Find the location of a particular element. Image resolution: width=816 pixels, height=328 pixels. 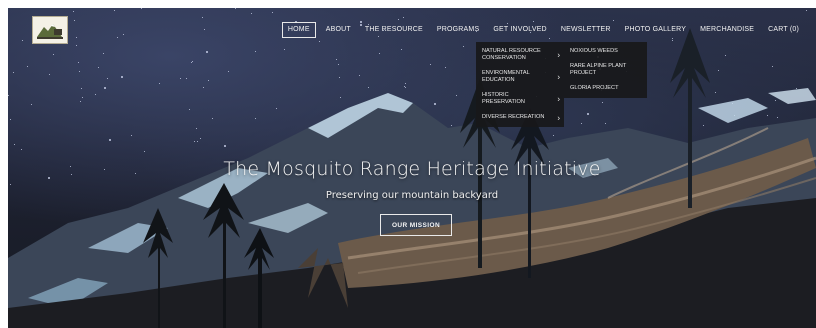

hero-title: The Mosquito Range Heritage Initiative is located at coordinates (412, 169).